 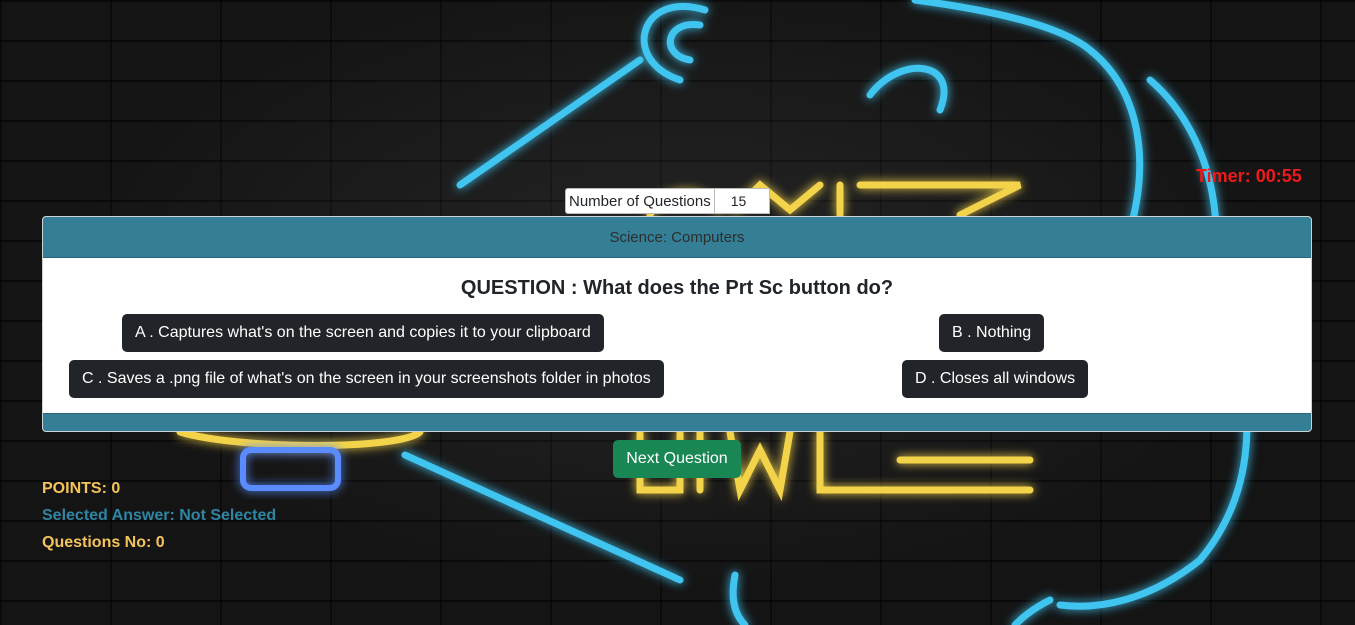 What do you see at coordinates (925, 378) in the screenshot?
I see `option-letter: D .` at bounding box center [925, 378].